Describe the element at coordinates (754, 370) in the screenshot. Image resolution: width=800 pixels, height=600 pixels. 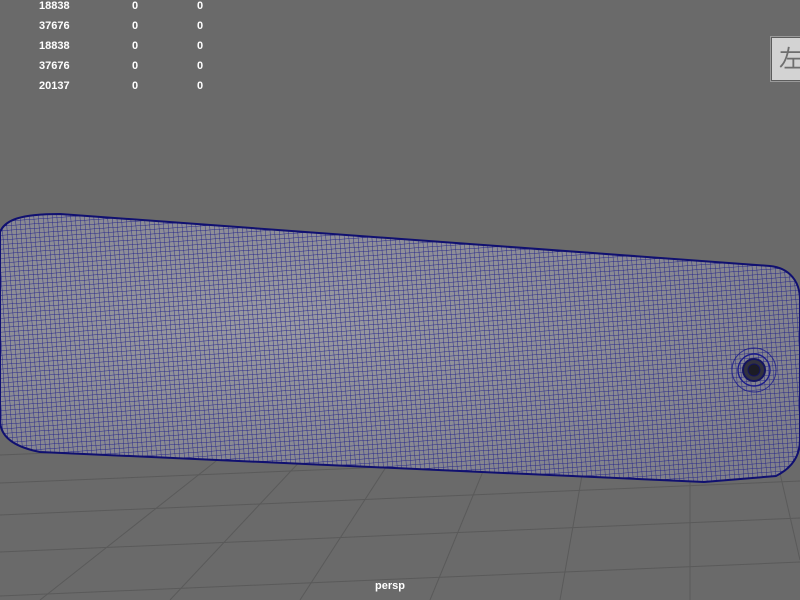
I see `mesh-hole` at that location.